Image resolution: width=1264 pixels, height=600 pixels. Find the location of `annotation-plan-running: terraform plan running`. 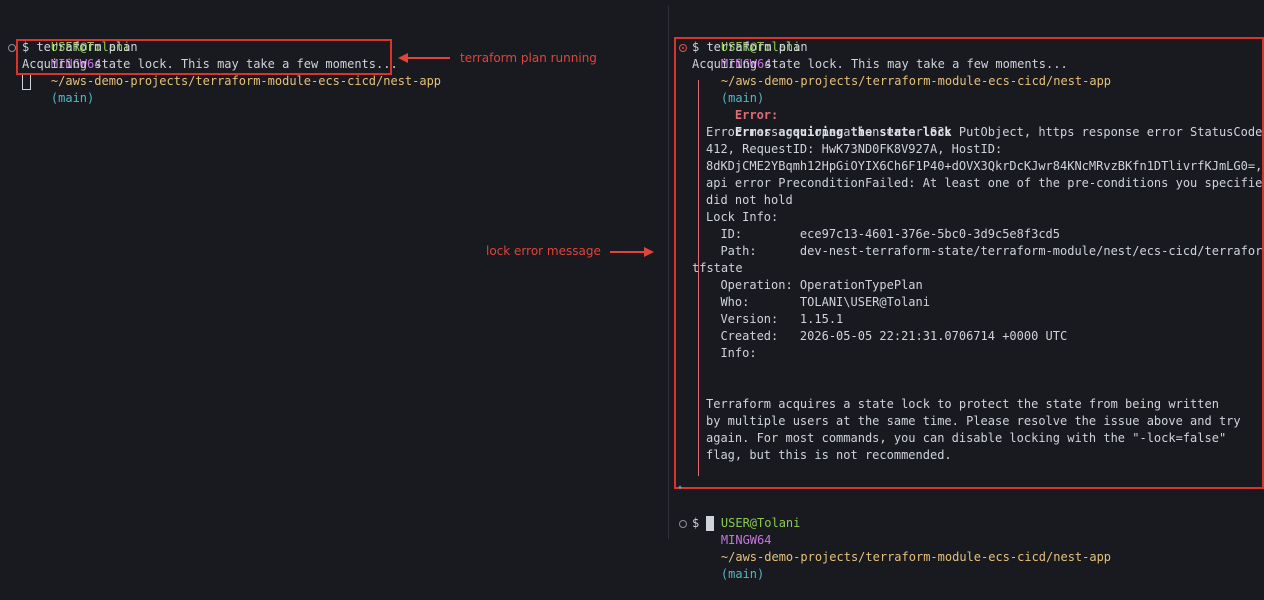

annotation-plan-running: terraform plan running is located at coordinates (528, 58).